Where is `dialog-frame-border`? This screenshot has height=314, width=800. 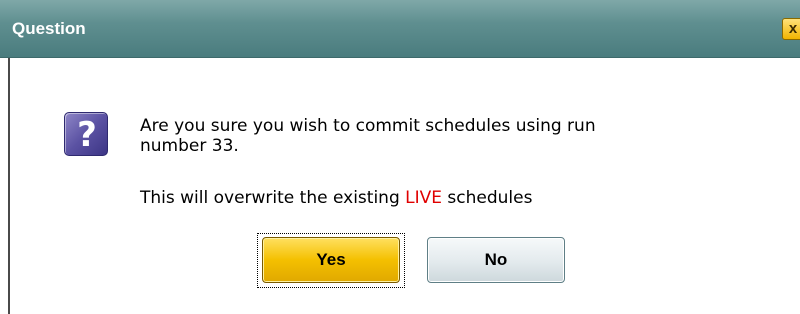 dialog-frame-border is located at coordinates (5, 186).